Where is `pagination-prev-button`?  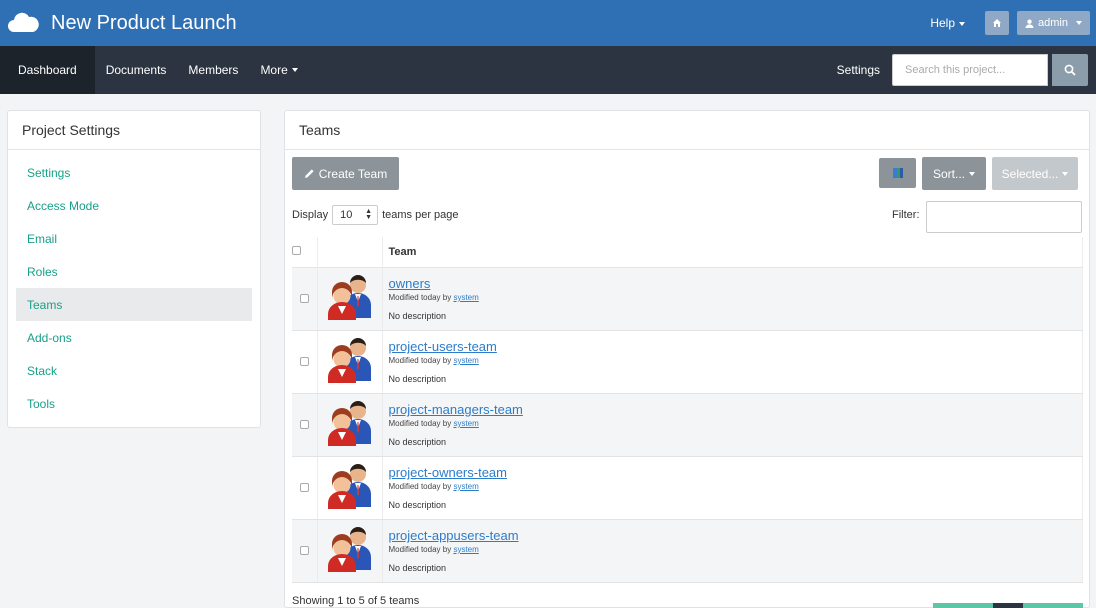
pagination-prev-button is located at coordinates (963, 605).